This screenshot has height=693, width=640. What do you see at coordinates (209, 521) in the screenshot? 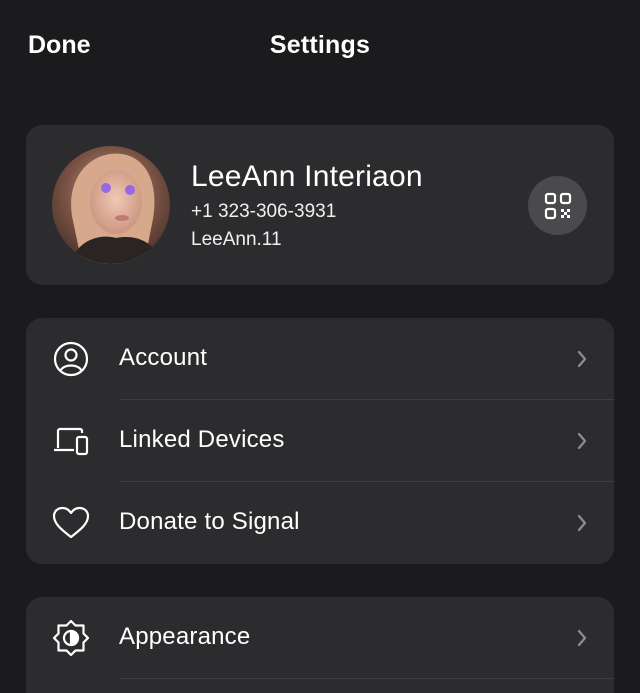
I see `row-label: Donate to Signal` at bounding box center [209, 521].